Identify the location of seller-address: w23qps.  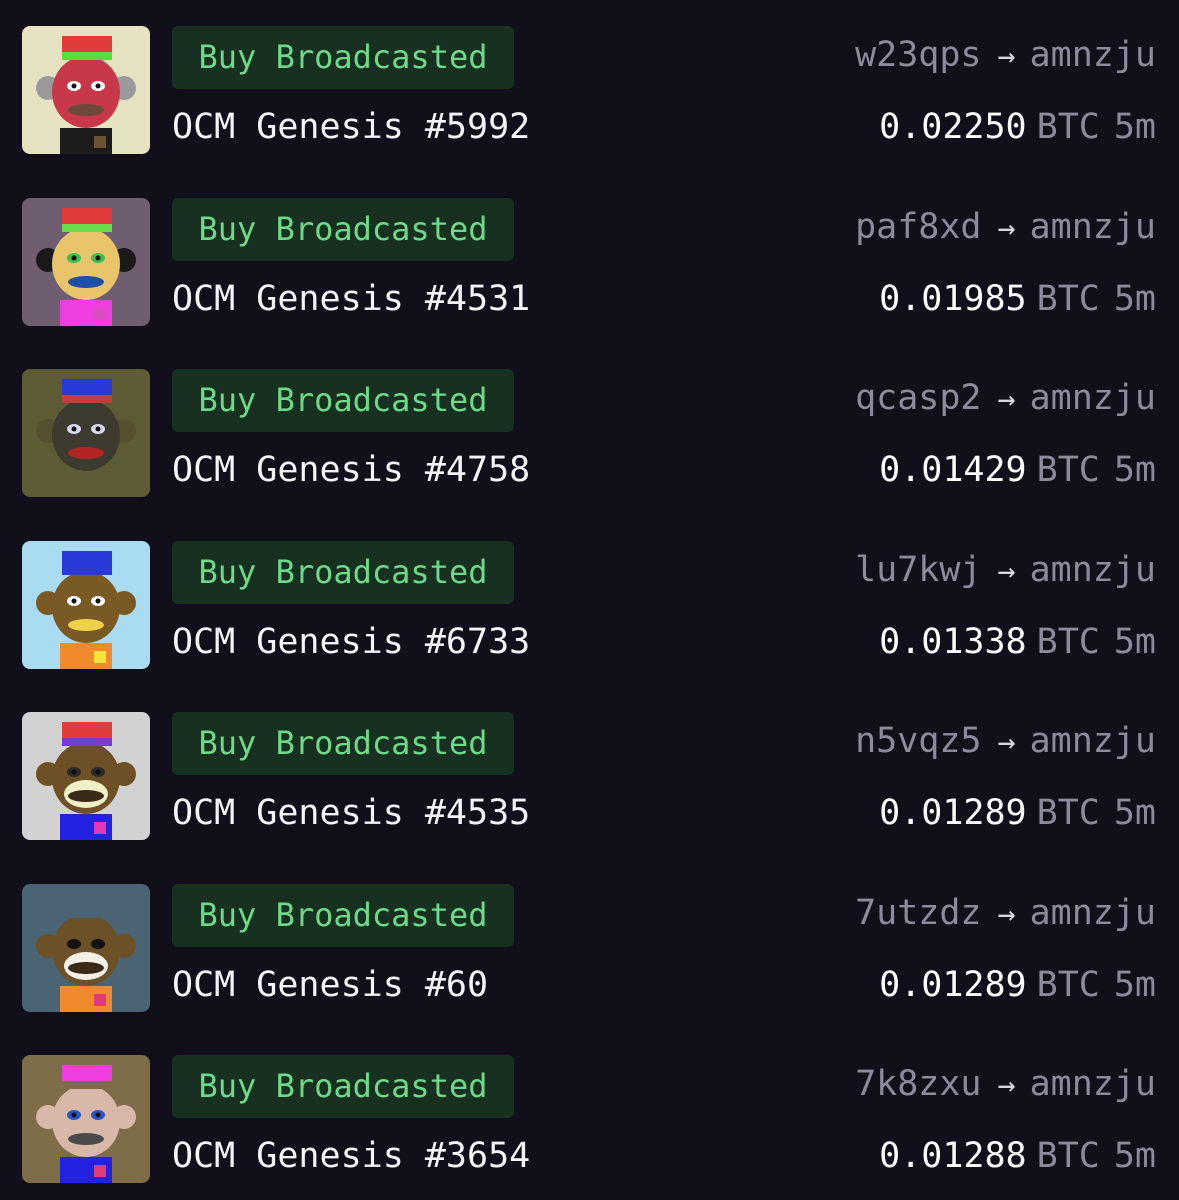
(918, 55).